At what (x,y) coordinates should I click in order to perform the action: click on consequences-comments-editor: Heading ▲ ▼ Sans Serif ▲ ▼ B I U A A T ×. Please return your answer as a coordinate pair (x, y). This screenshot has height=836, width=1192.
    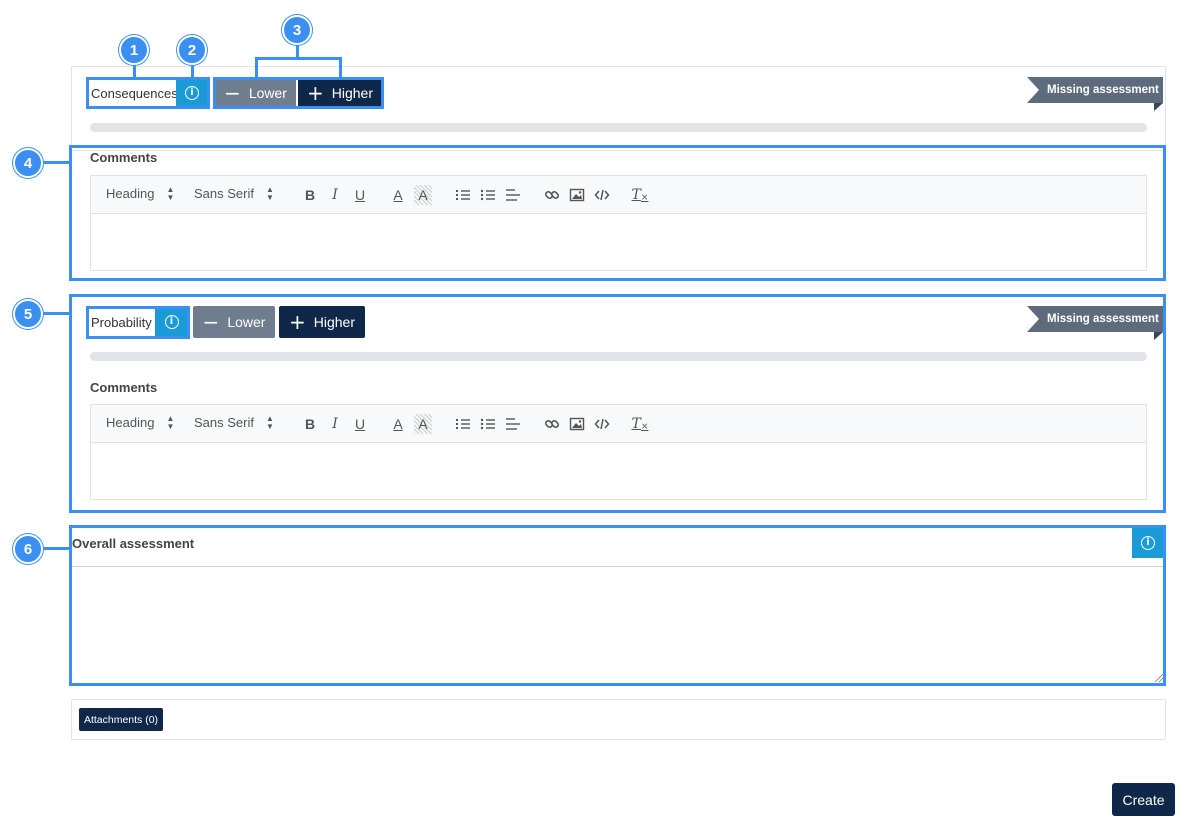
    Looking at the image, I should click on (618, 223).